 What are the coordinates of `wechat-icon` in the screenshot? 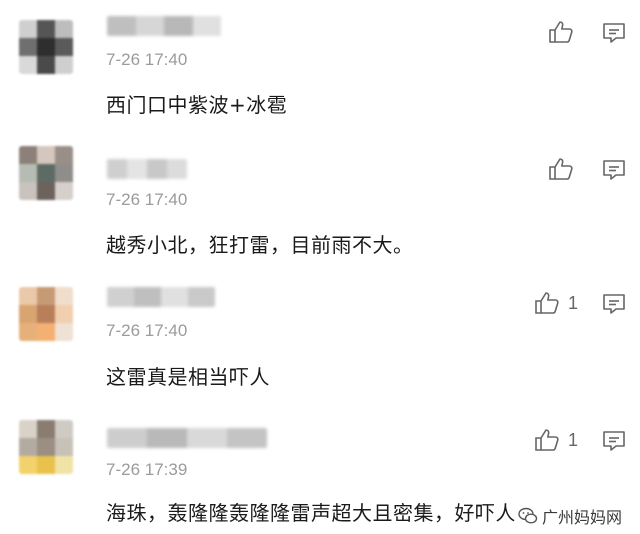 It's located at (528, 515).